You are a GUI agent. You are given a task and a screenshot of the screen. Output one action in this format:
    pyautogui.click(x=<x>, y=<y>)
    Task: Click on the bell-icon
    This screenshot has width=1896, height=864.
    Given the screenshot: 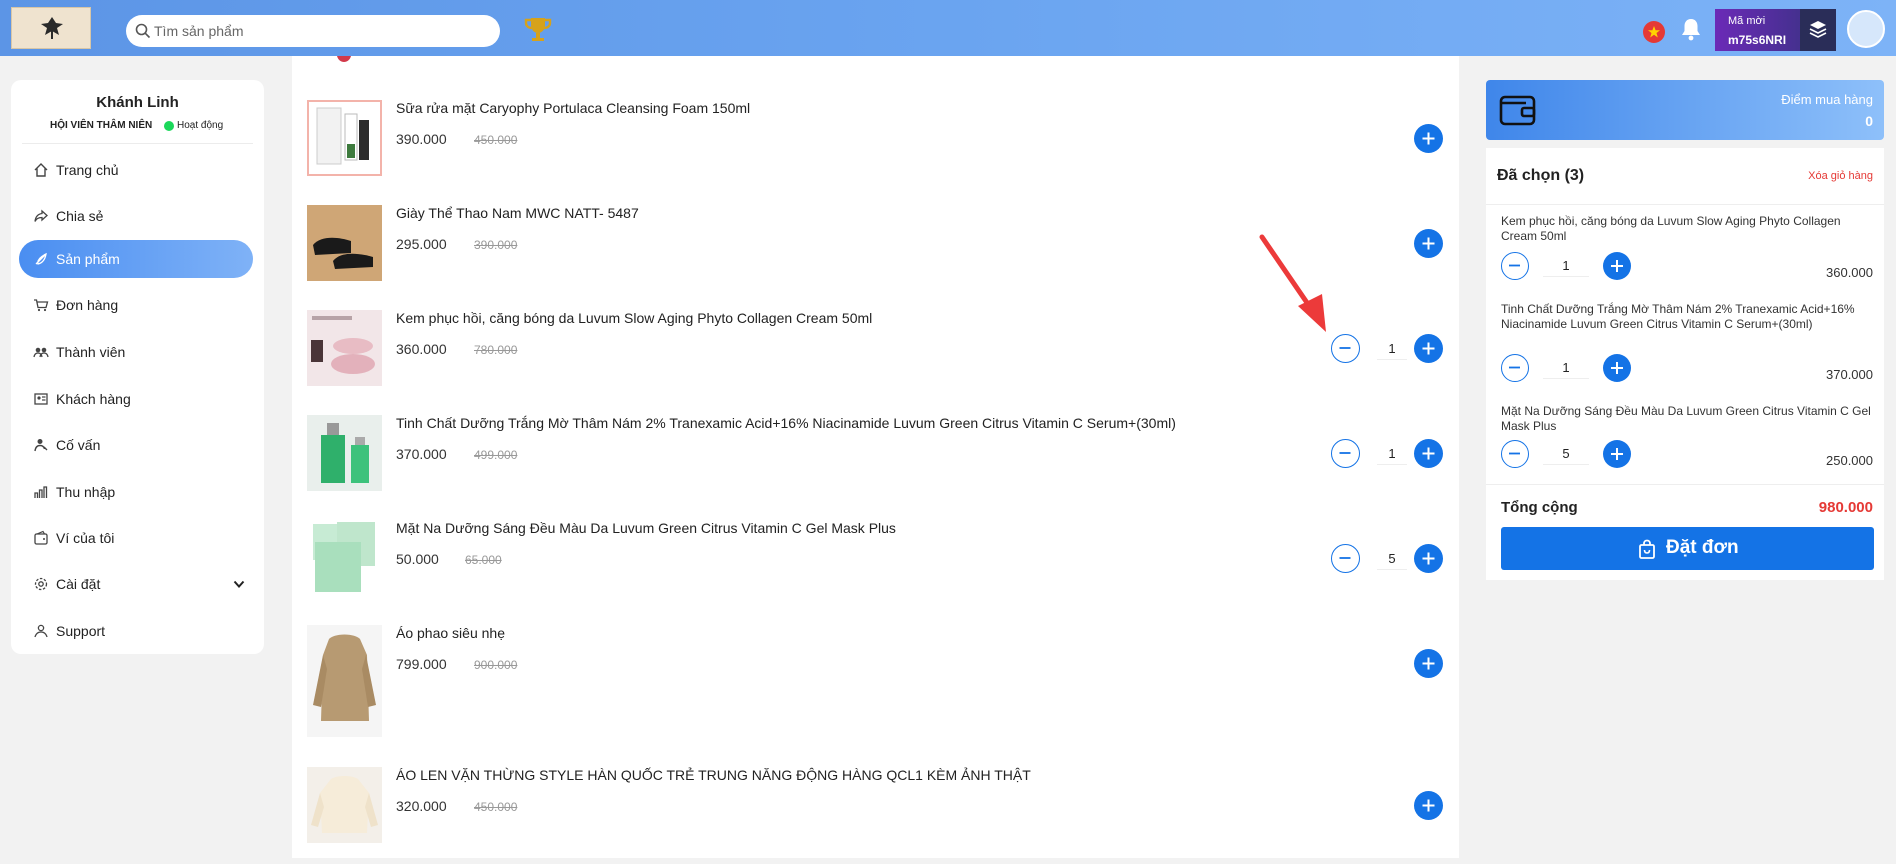 What is the action you would take?
    pyautogui.click(x=1691, y=29)
    